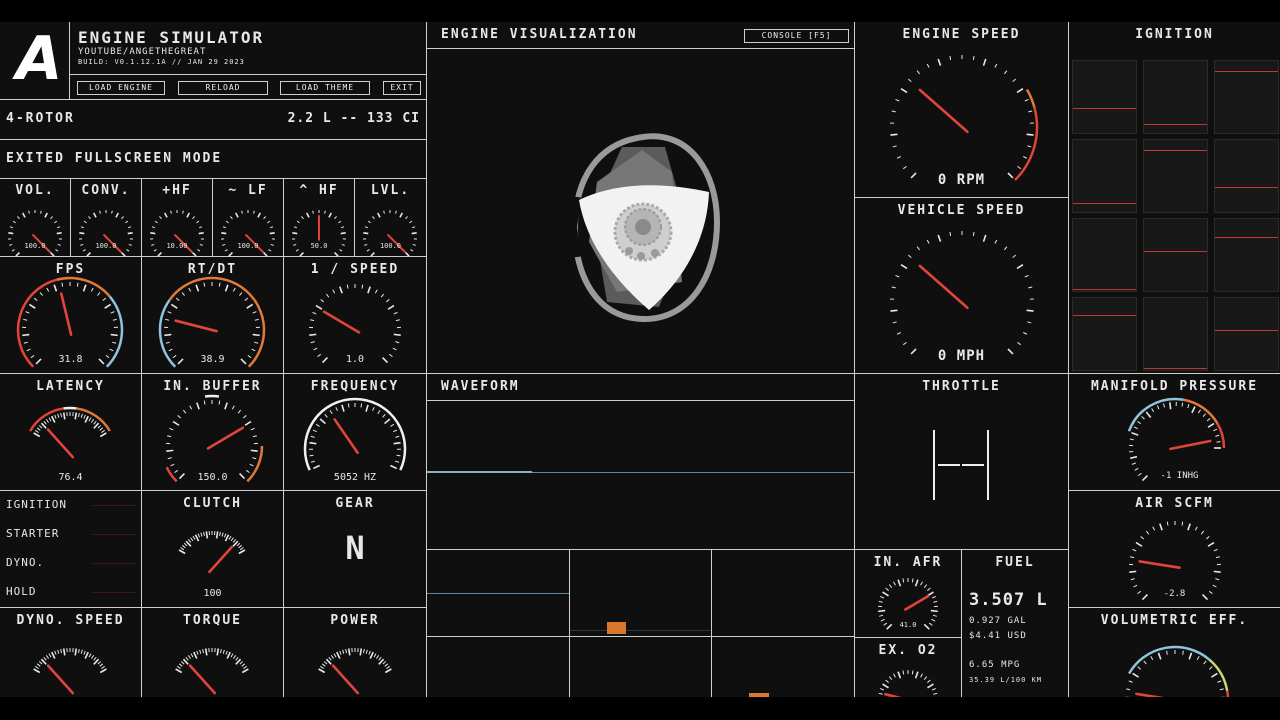 The image size is (1280, 720). Describe the element at coordinates (106, 246) in the screenshot. I see `conv-value: 100.0` at that location.